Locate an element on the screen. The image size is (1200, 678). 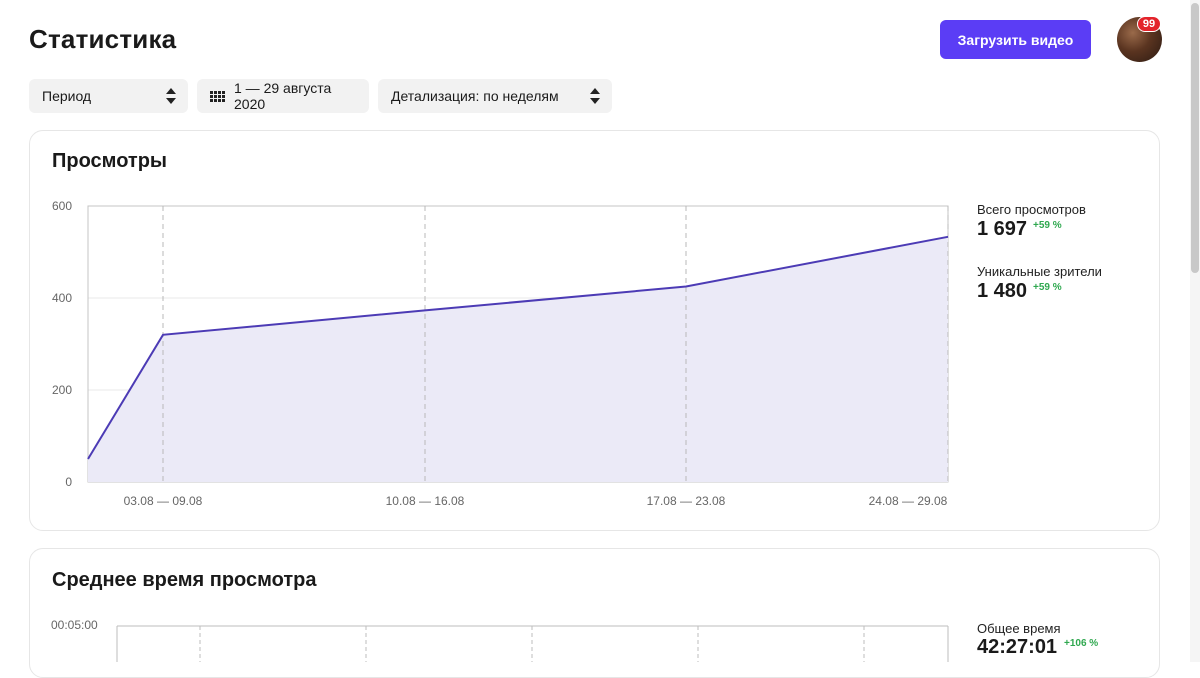
watch-time-chart is located at coordinates (532, 643).